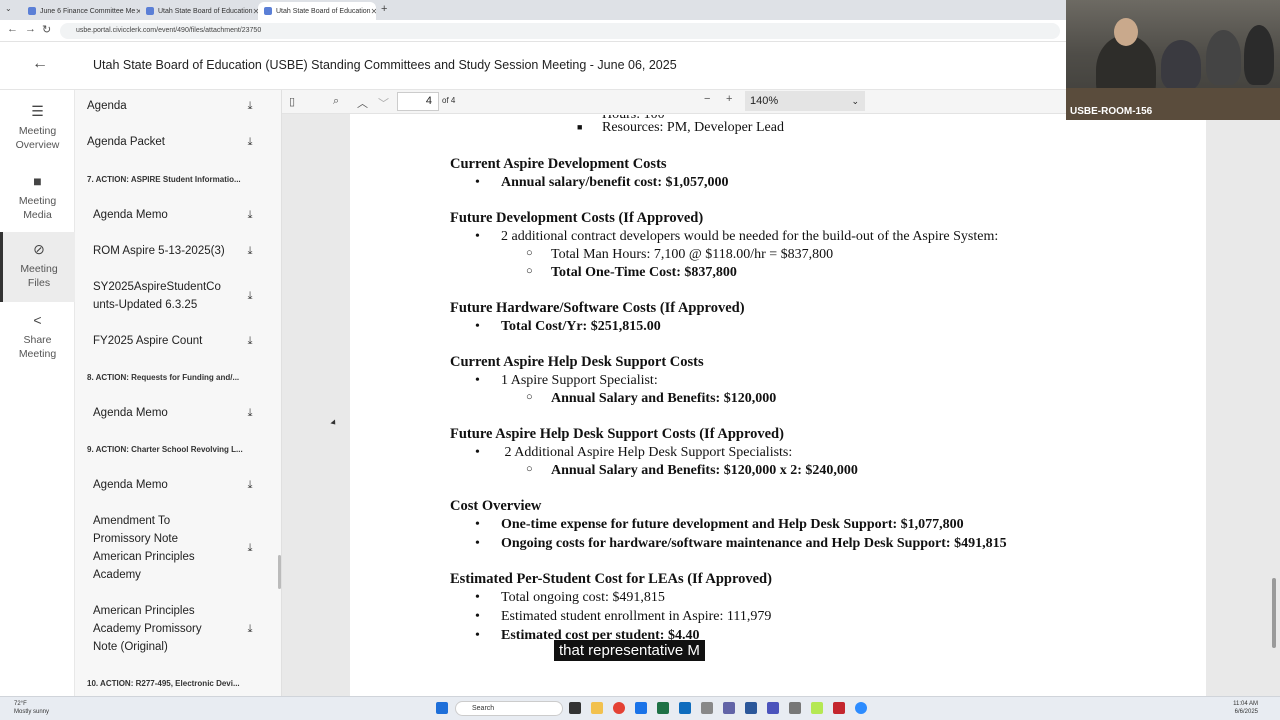  Describe the element at coordinates (37, 199) in the screenshot. I see `rail-item-meeting-media: ■ Meeting Media` at that location.